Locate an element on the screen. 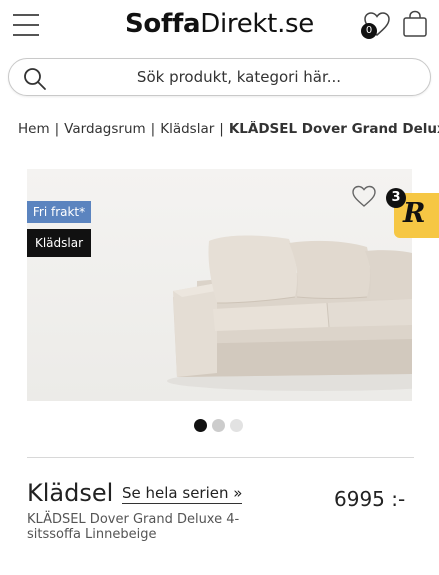 The height and width of the screenshot is (575, 439). reviews-logo: R is located at coordinates (414, 213).